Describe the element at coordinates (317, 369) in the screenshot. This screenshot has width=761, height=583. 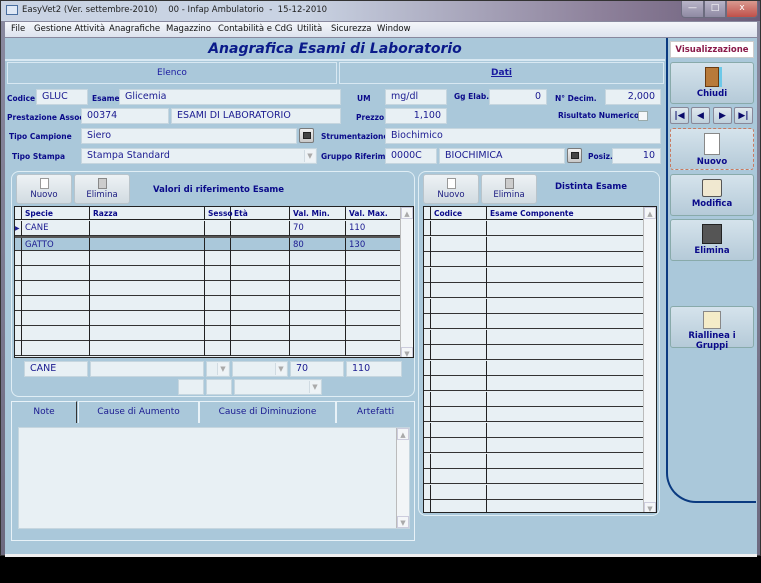
I see `edit-val-min-field: 70` at that location.